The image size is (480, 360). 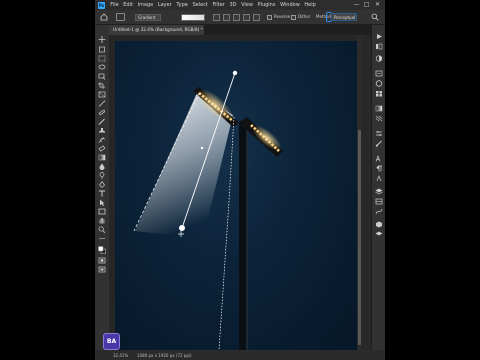 What do you see at coordinates (102, 157) in the screenshot?
I see `gradient-icon` at bounding box center [102, 157].